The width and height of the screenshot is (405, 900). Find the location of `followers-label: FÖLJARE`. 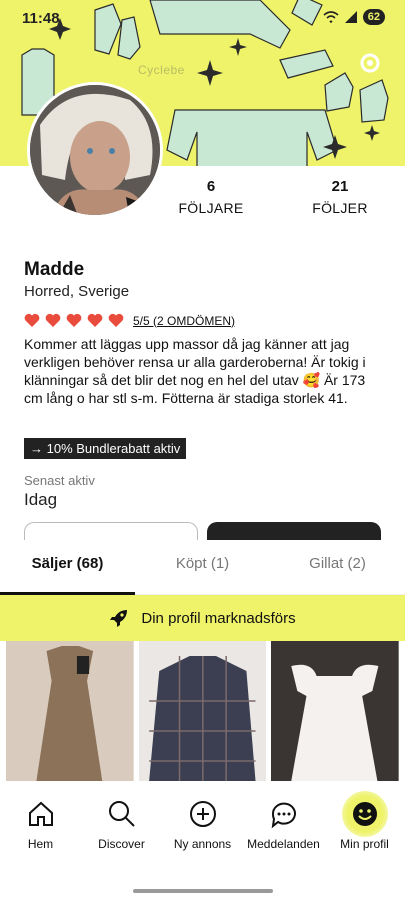

followers-label: FÖLJARE is located at coordinates (211, 208).